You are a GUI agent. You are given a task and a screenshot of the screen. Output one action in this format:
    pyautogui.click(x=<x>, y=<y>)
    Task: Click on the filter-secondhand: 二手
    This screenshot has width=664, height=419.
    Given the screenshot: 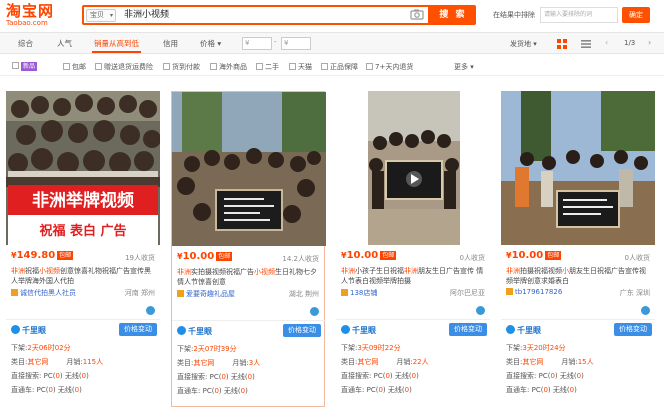 What is the action you would take?
    pyautogui.click(x=267, y=67)
    